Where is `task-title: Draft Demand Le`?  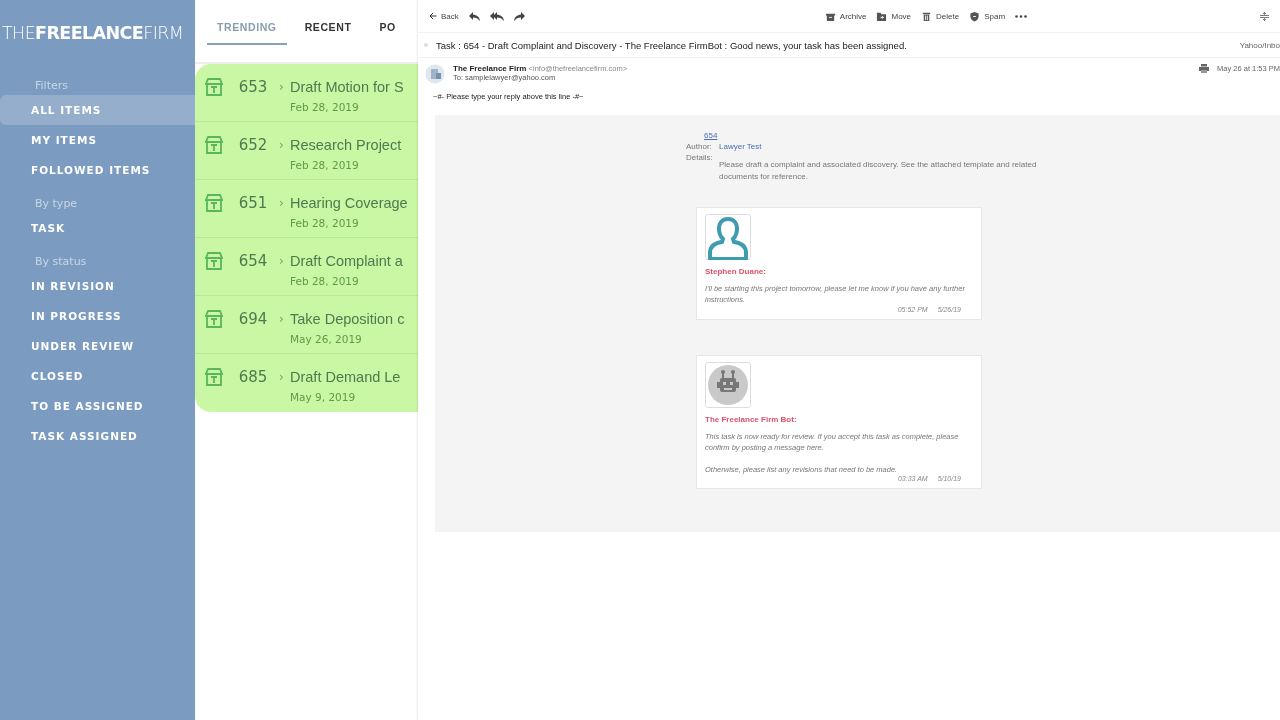
task-title: Draft Demand Le is located at coordinates (346, 377).